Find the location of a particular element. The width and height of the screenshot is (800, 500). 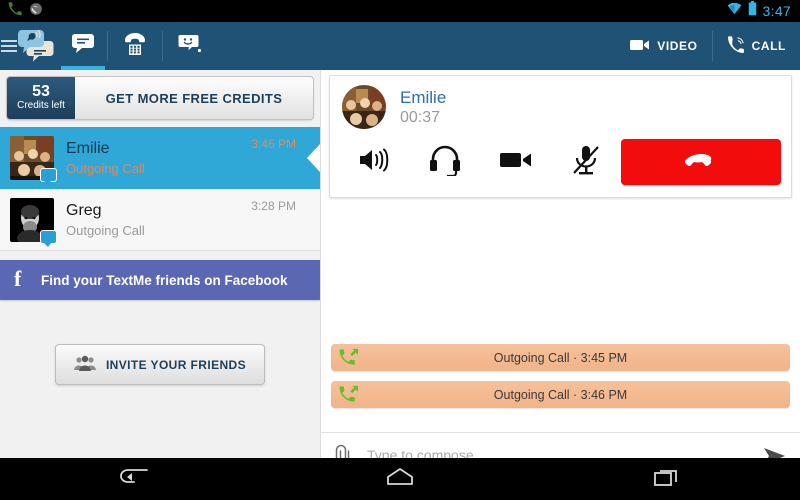

call-phone-icon is located at coordinates (736, 46).